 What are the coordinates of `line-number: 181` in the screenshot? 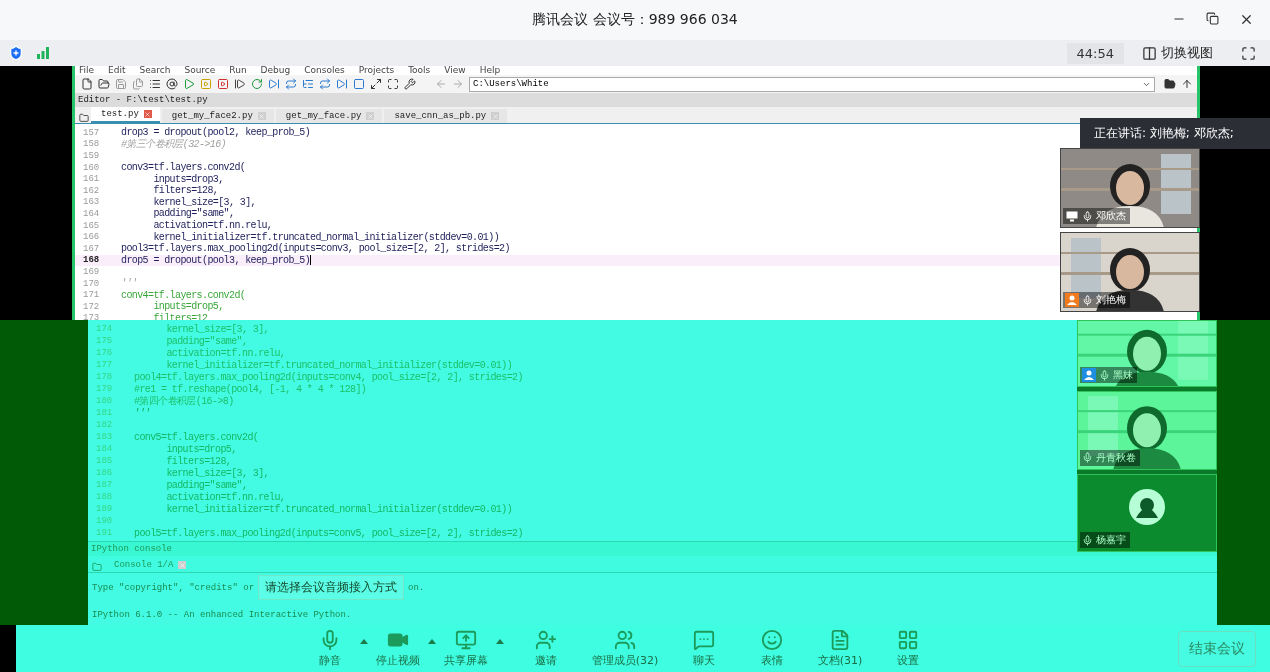 It's located at (104, 413).